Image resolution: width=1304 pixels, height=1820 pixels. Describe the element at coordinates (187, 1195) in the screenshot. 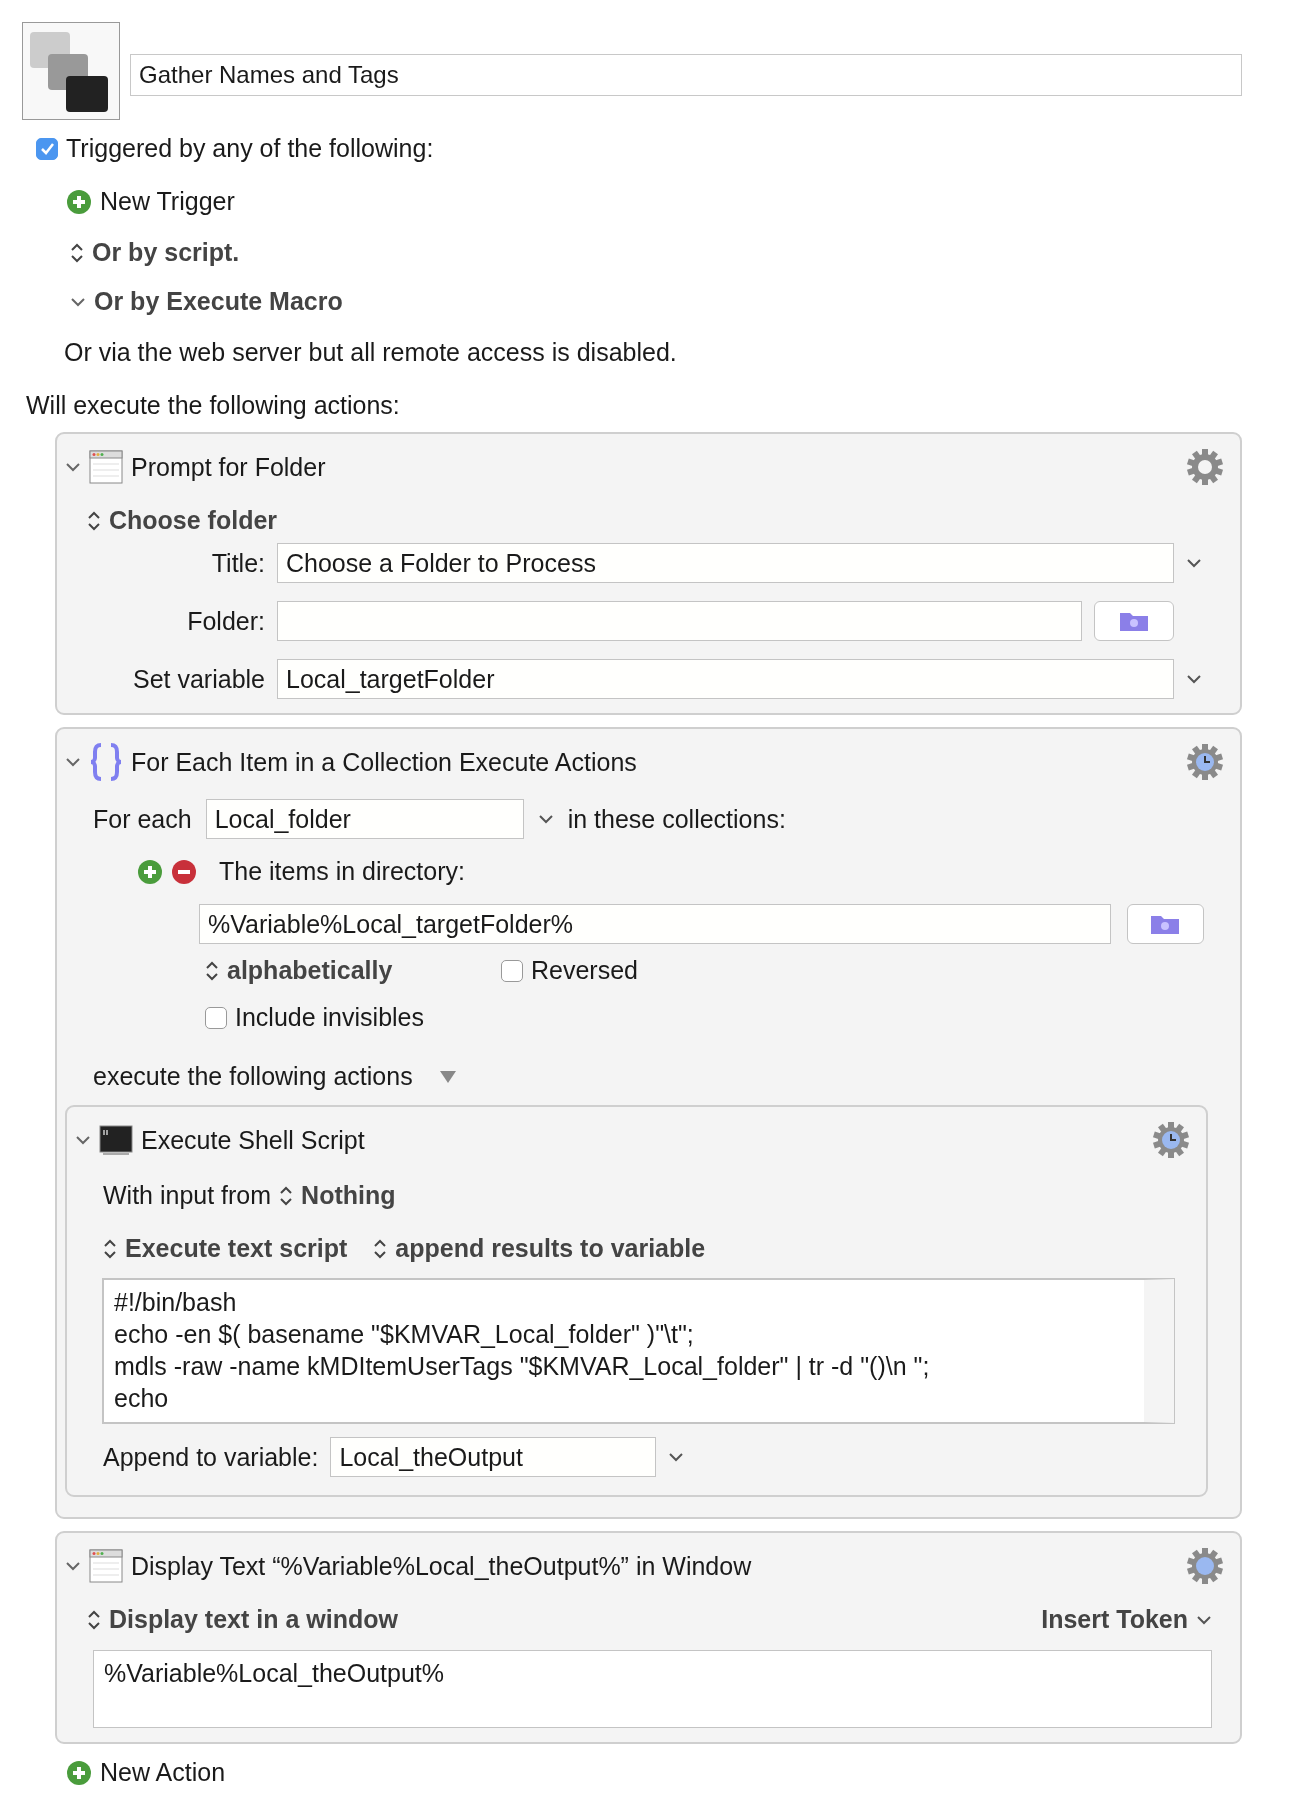

I see `input-label: With input from` at that location.